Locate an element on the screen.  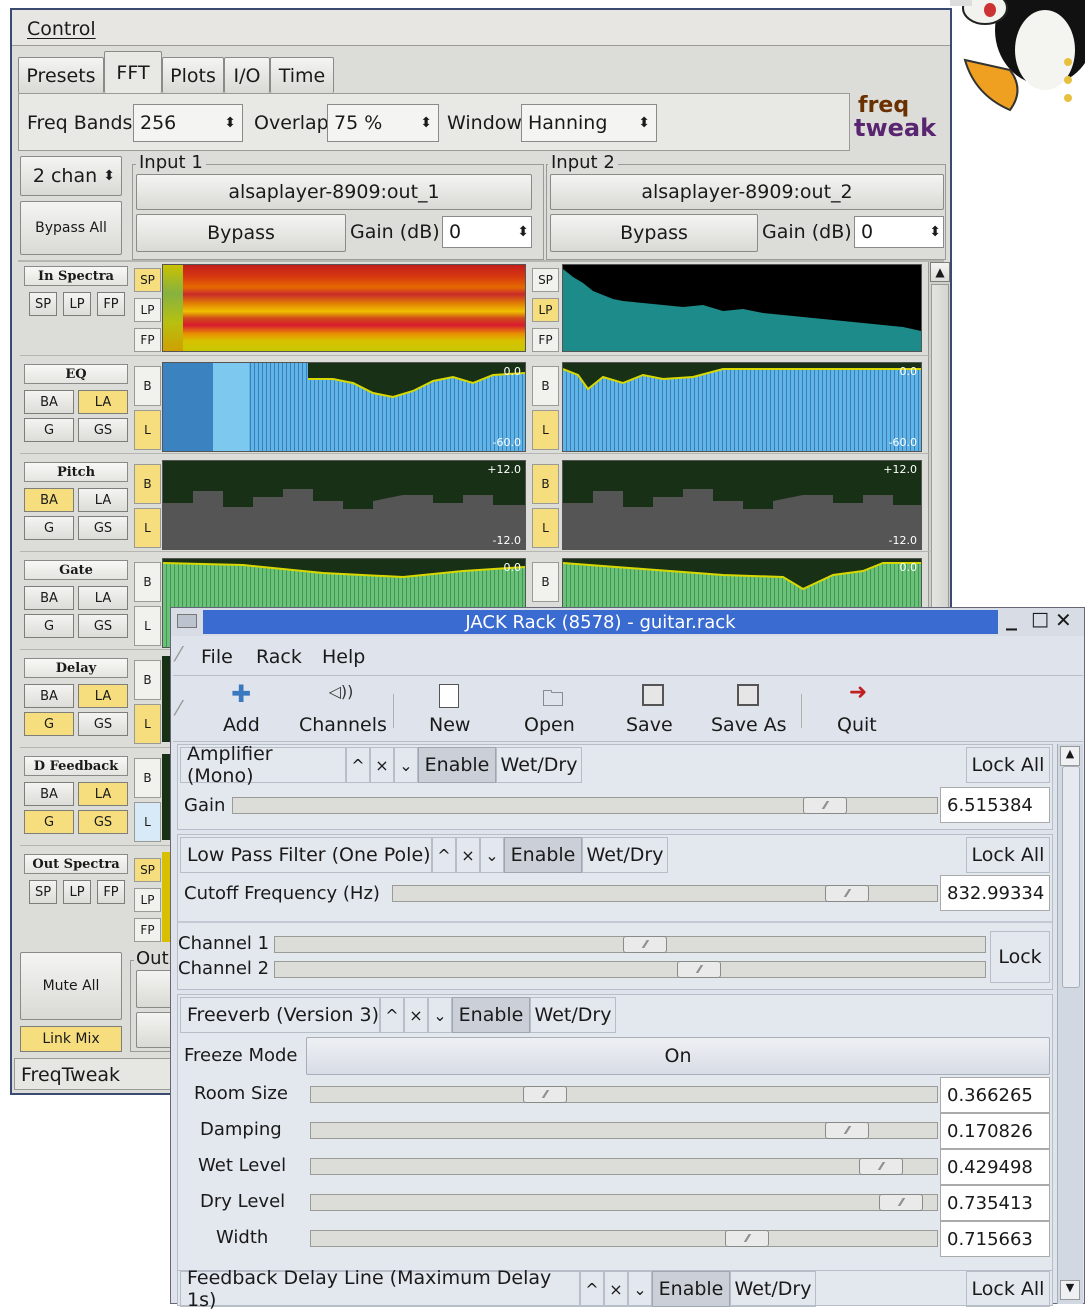
in2-fp-tag: FP is located at coordinates (545, 340).